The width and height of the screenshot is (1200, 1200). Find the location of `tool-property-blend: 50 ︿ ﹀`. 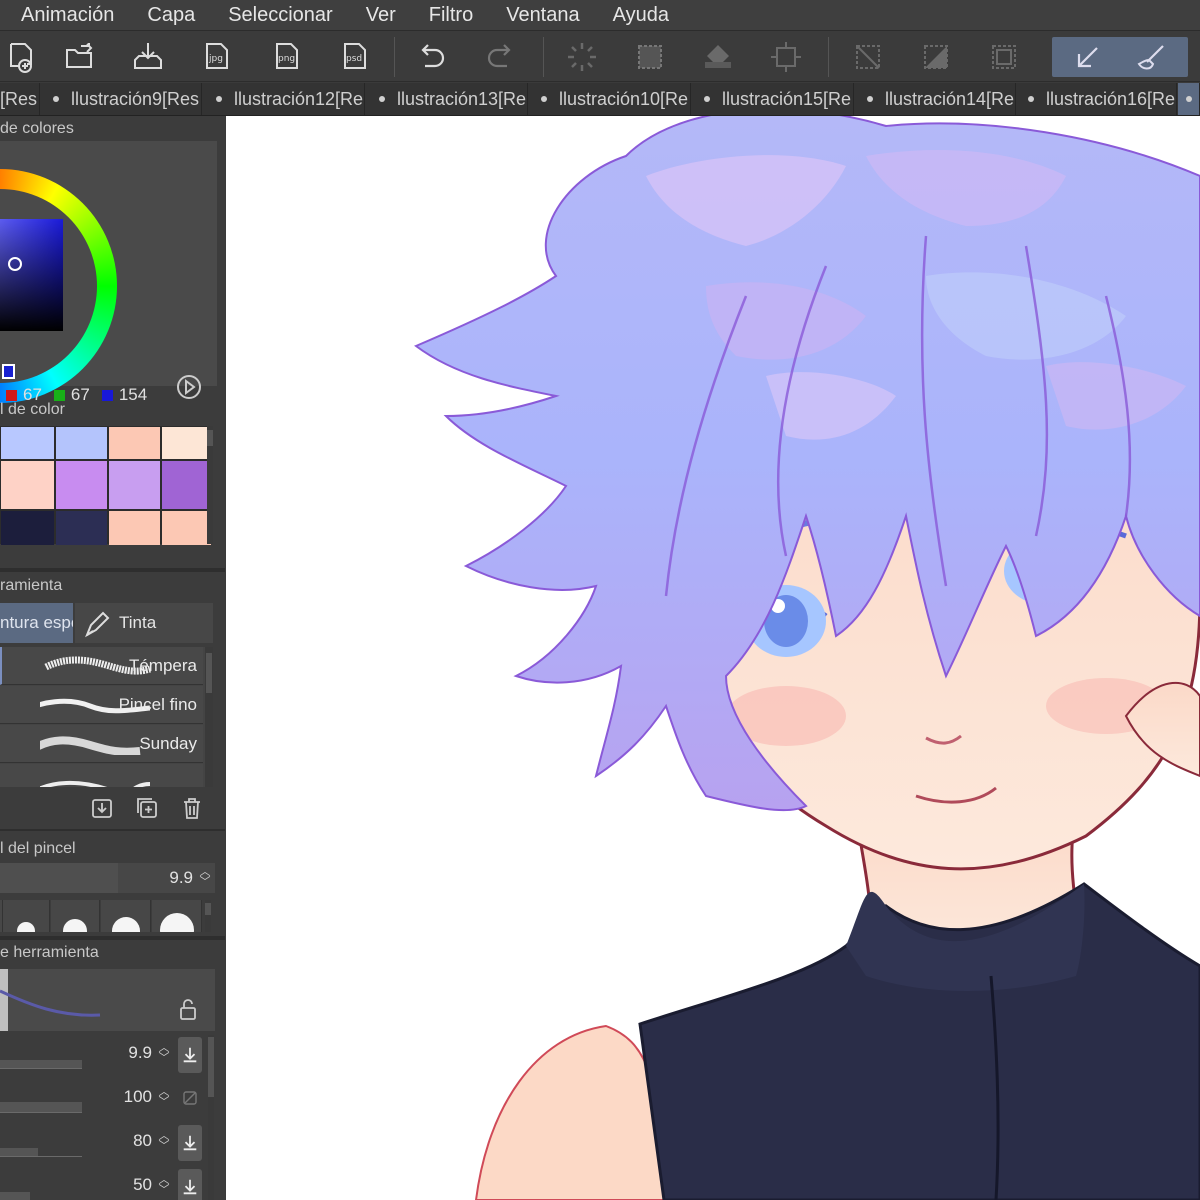

tool-property-blend: 50 ︿ ﹀ is located at coordinates (104, 1183).